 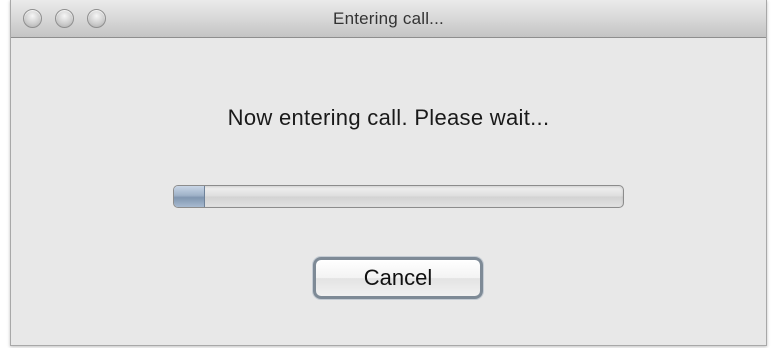 What do you see at coordinates (398, 196) in the screenshot?
I see `progress-bar` at bounding box center [398, 196].